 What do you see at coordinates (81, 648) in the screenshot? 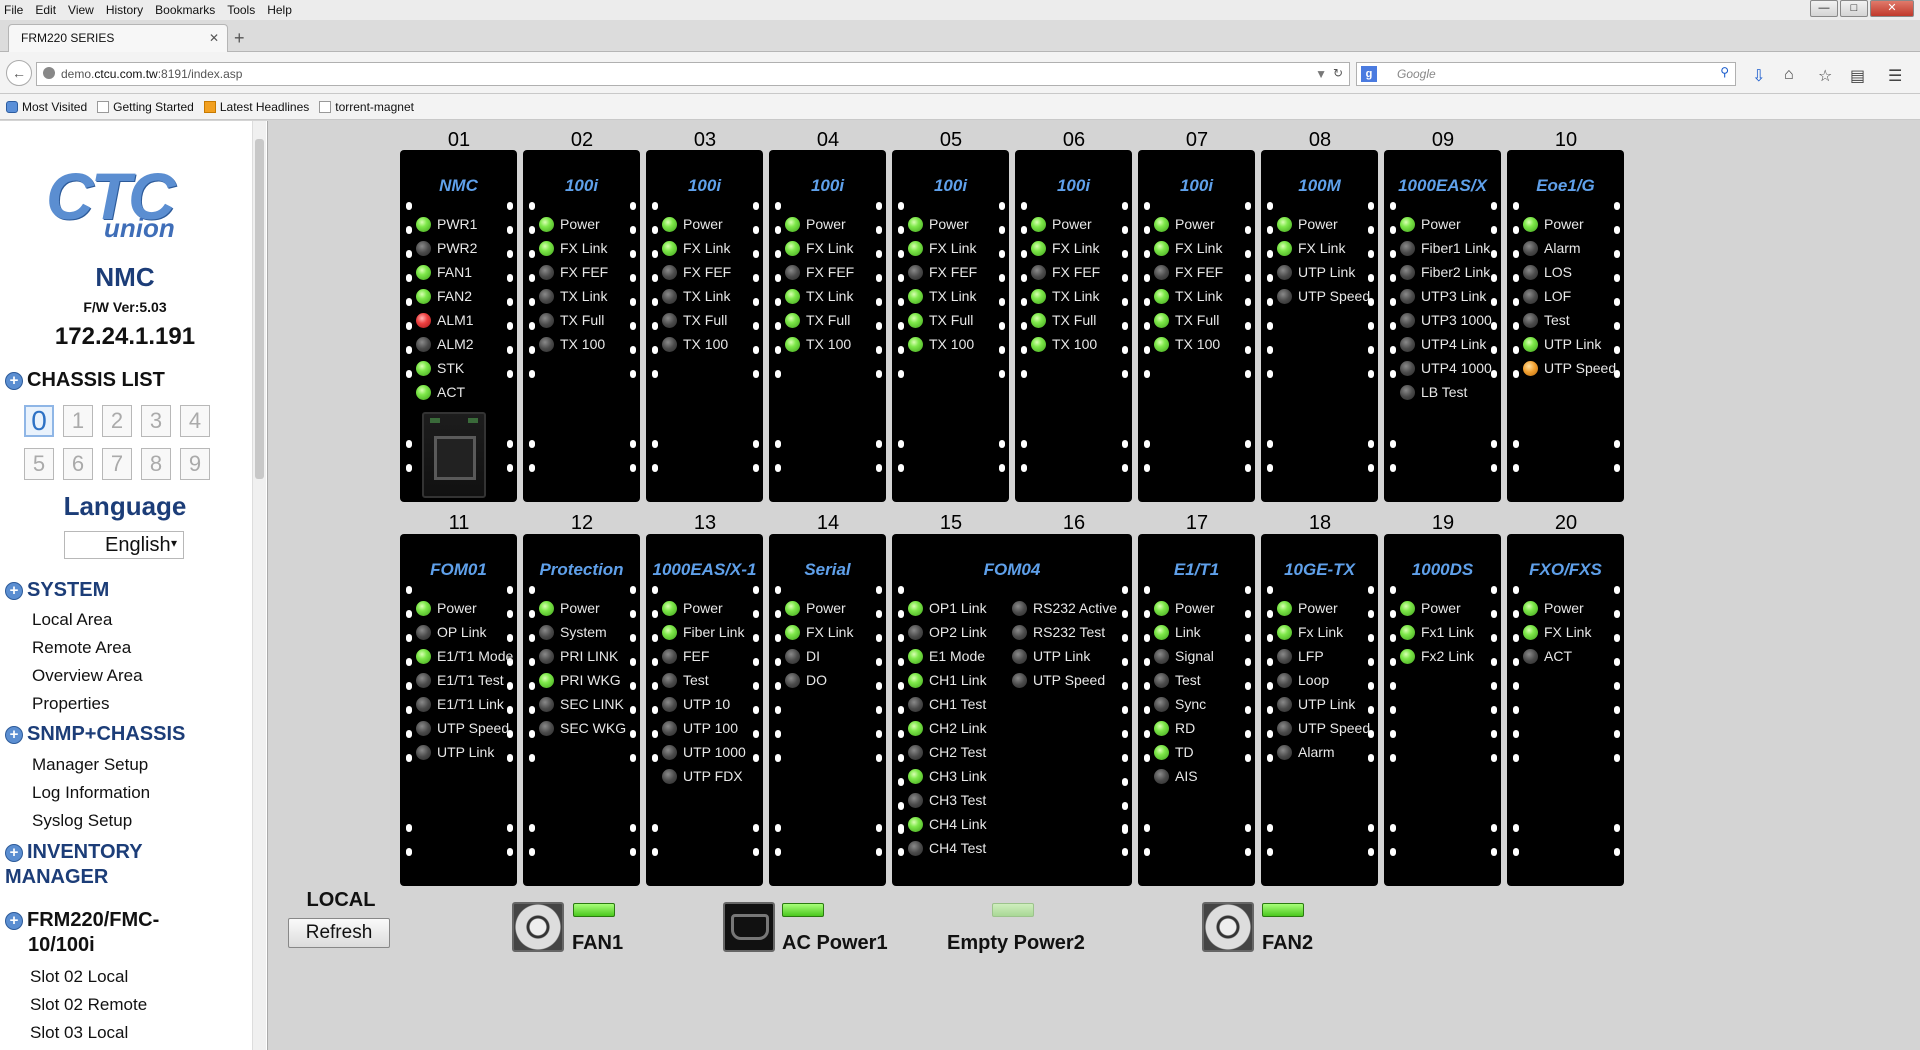
I see `nav-remote-area: Remote Area` at bounding box center [81, 648].